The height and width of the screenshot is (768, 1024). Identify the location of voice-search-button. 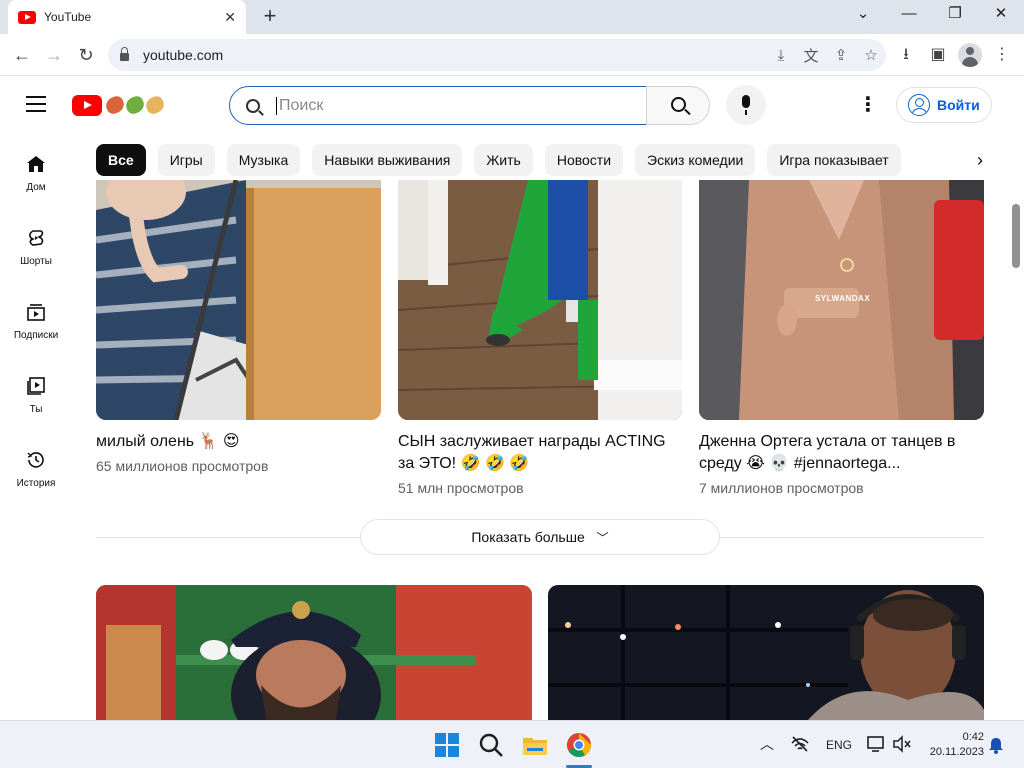
(746, 105).